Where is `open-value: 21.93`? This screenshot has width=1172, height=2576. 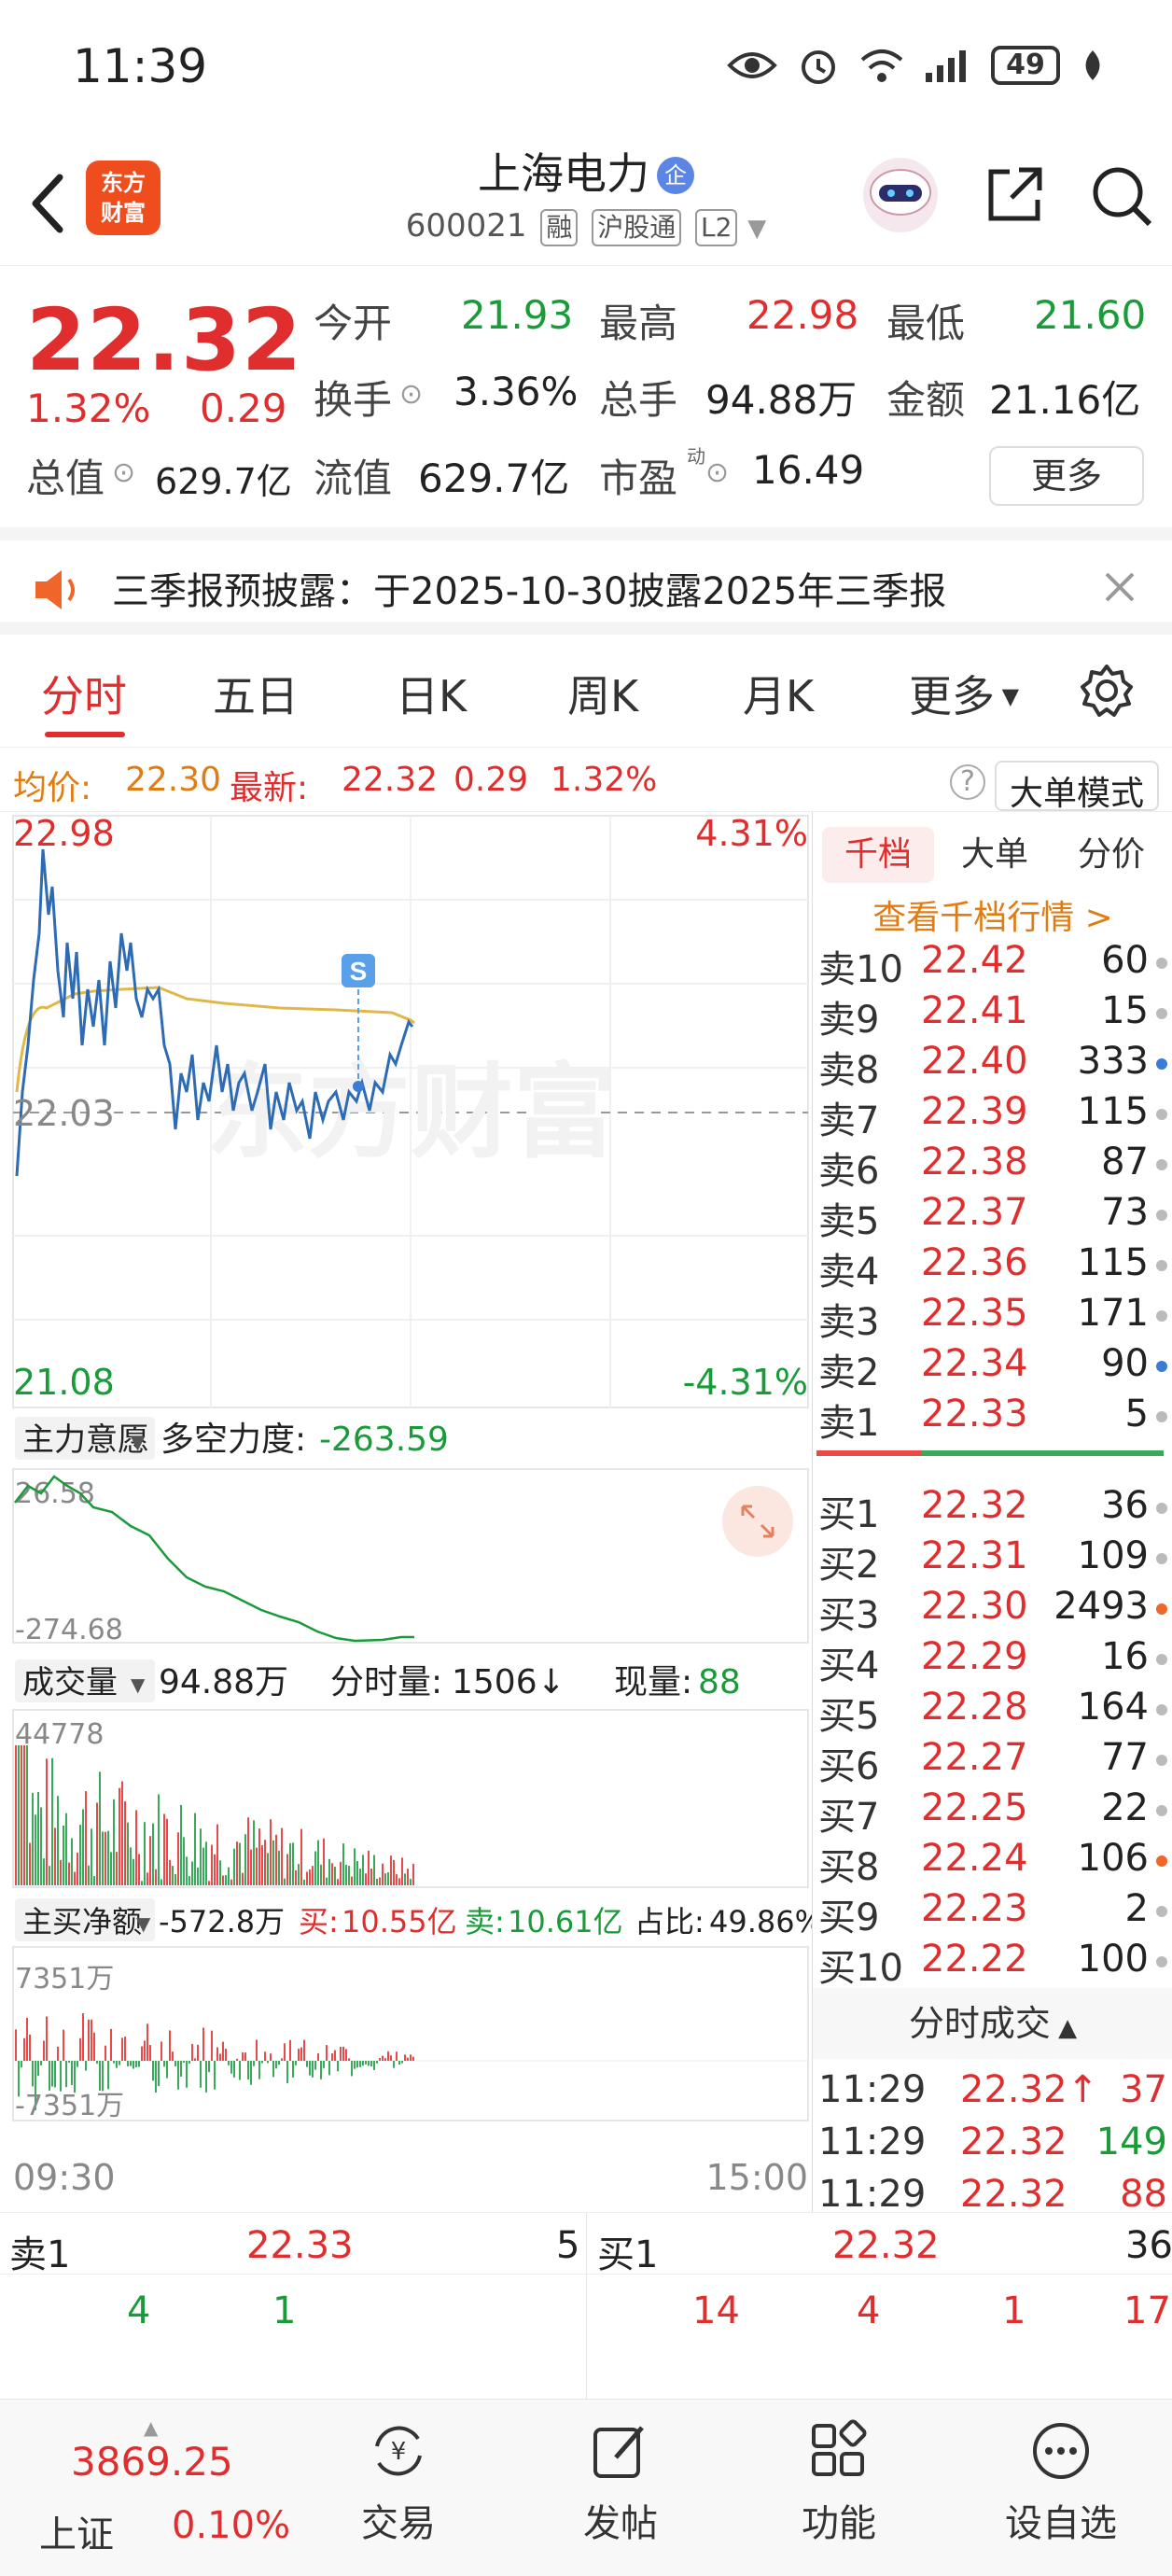 open-value: 21.93 is located at coordinates (517, 315).